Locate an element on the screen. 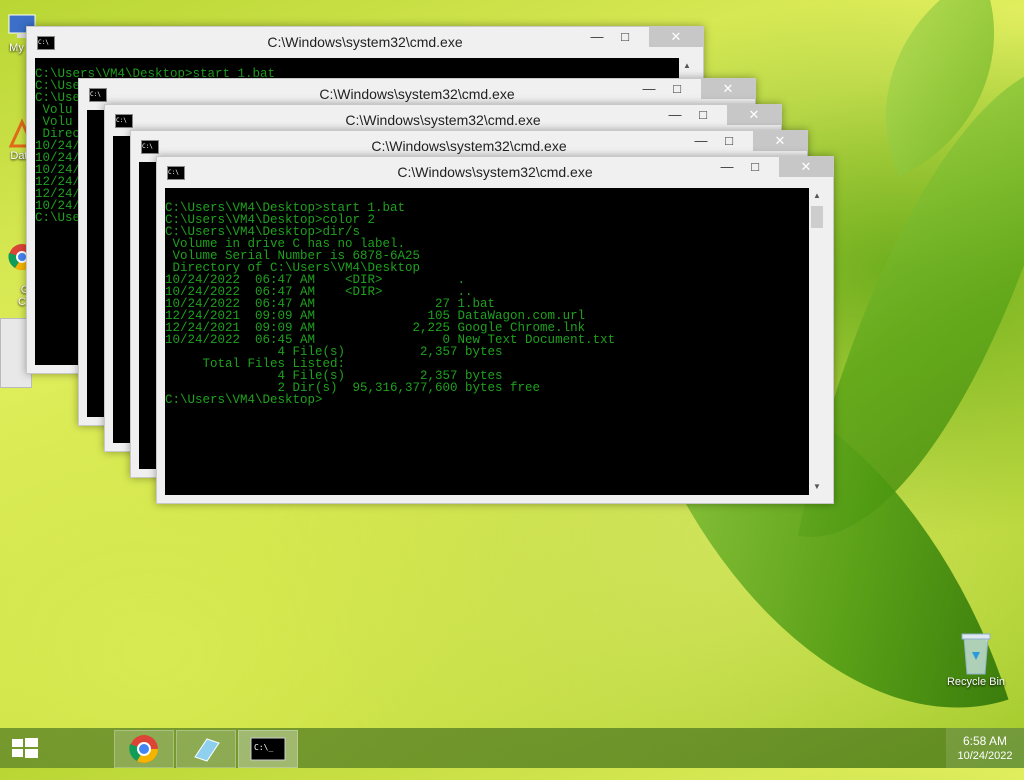 The image size is (1024, 780). taskbar-chrome is located at coordinates (144, 749).